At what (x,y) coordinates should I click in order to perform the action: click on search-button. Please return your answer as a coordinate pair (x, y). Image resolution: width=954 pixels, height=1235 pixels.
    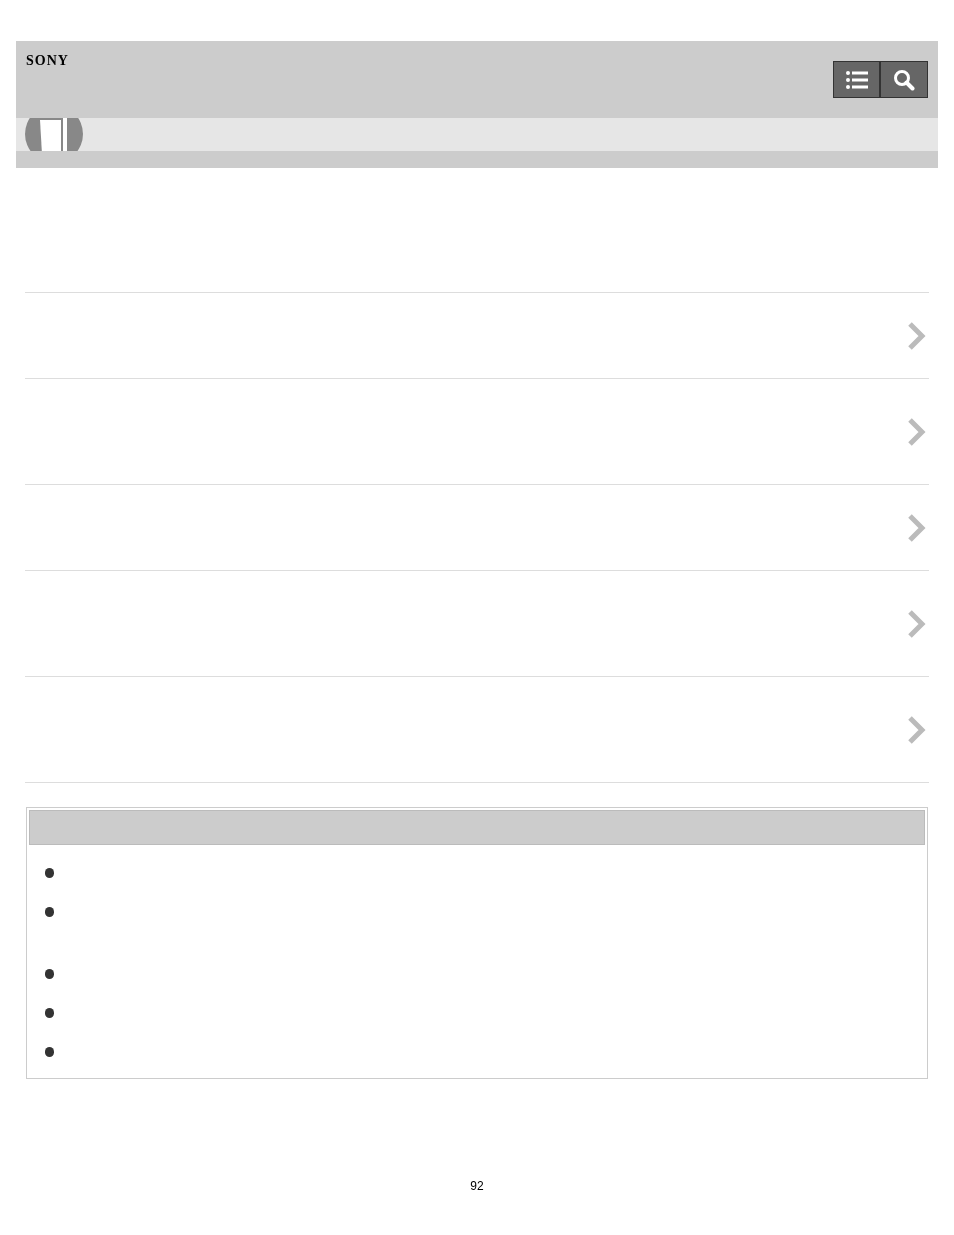
    Looking at the image, I should click on (904, 79).